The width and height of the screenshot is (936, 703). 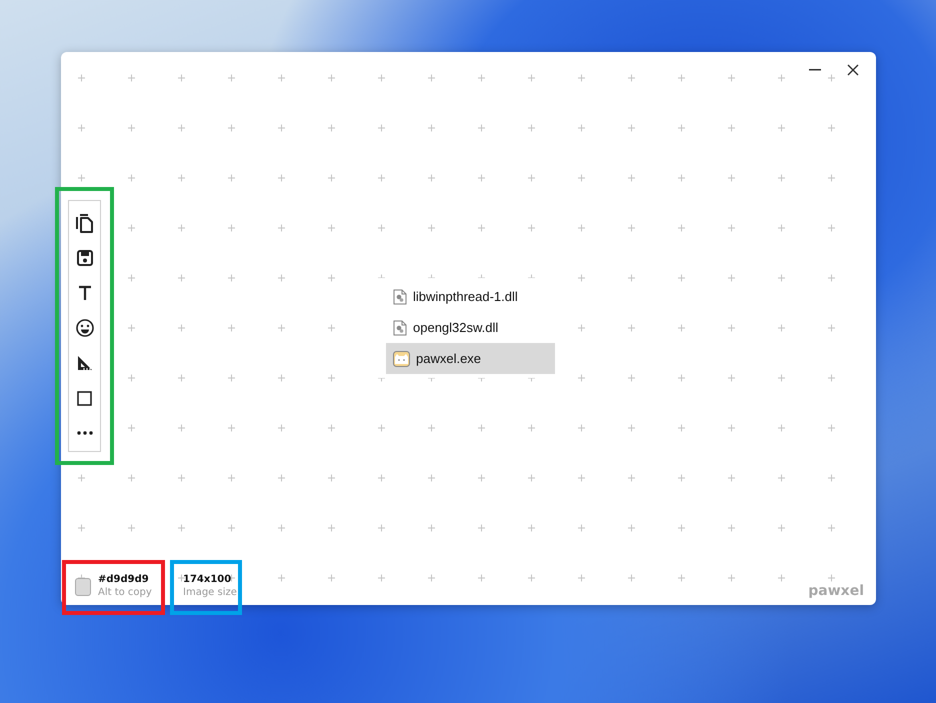 What do you see at coordinates (836, 591) in the screenshot?
I see `app-logo-text: pawxel` at bounding box center [836, 591].